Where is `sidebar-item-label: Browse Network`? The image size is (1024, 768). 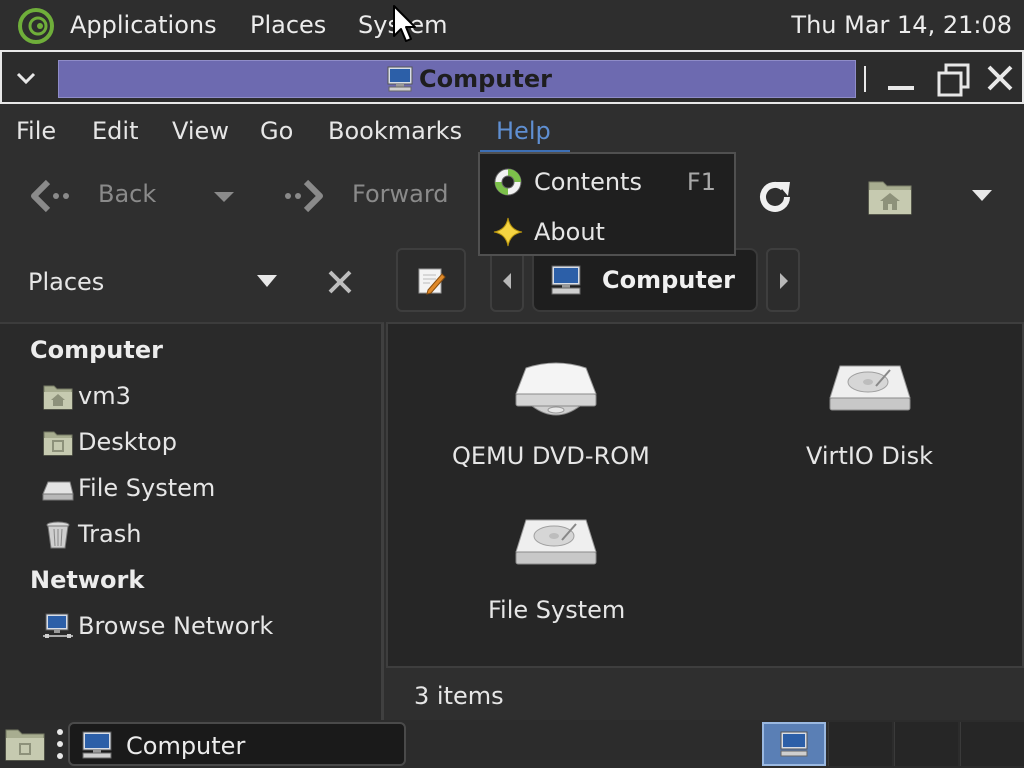 sidebar-item-label: Browse Network is located at coordinates (176, 626).